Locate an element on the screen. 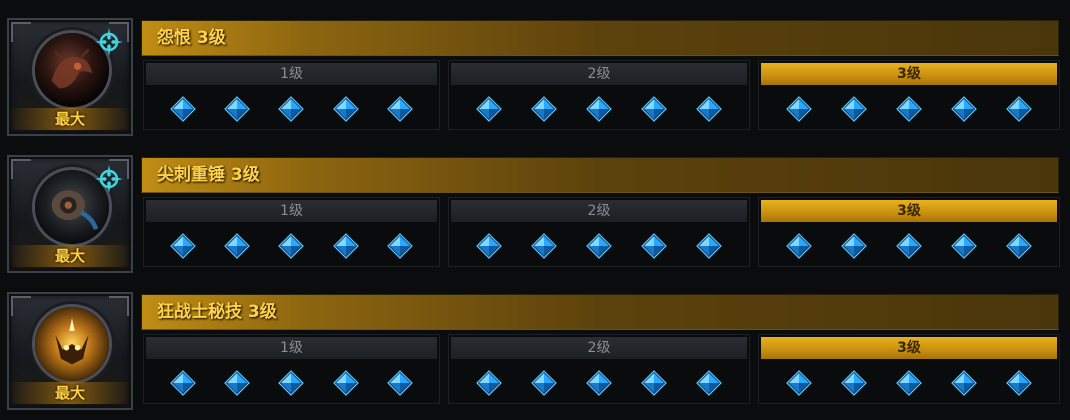 The width and height of the screenshot is (1070, 420). skill-title-bar: 尖刺重锤 3级 is located at coordinates (600, 175).